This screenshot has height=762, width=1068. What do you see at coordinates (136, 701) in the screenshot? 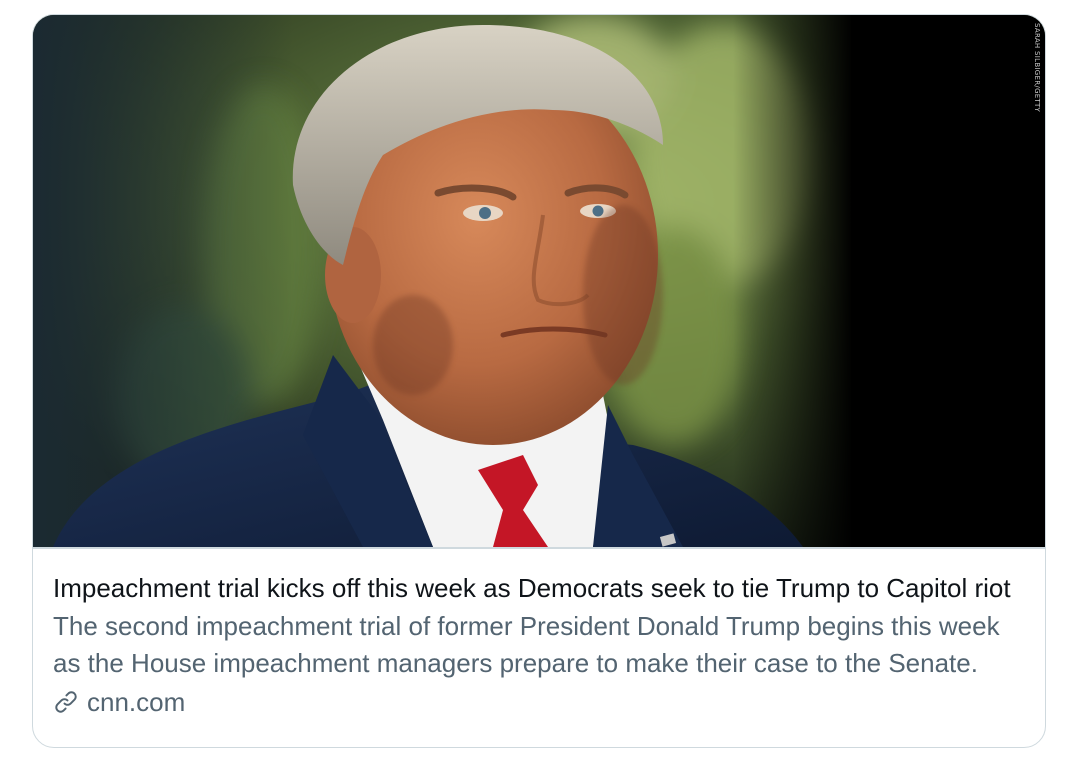
I see `card-domain: cnn.com` at bounding box center [136, 701].